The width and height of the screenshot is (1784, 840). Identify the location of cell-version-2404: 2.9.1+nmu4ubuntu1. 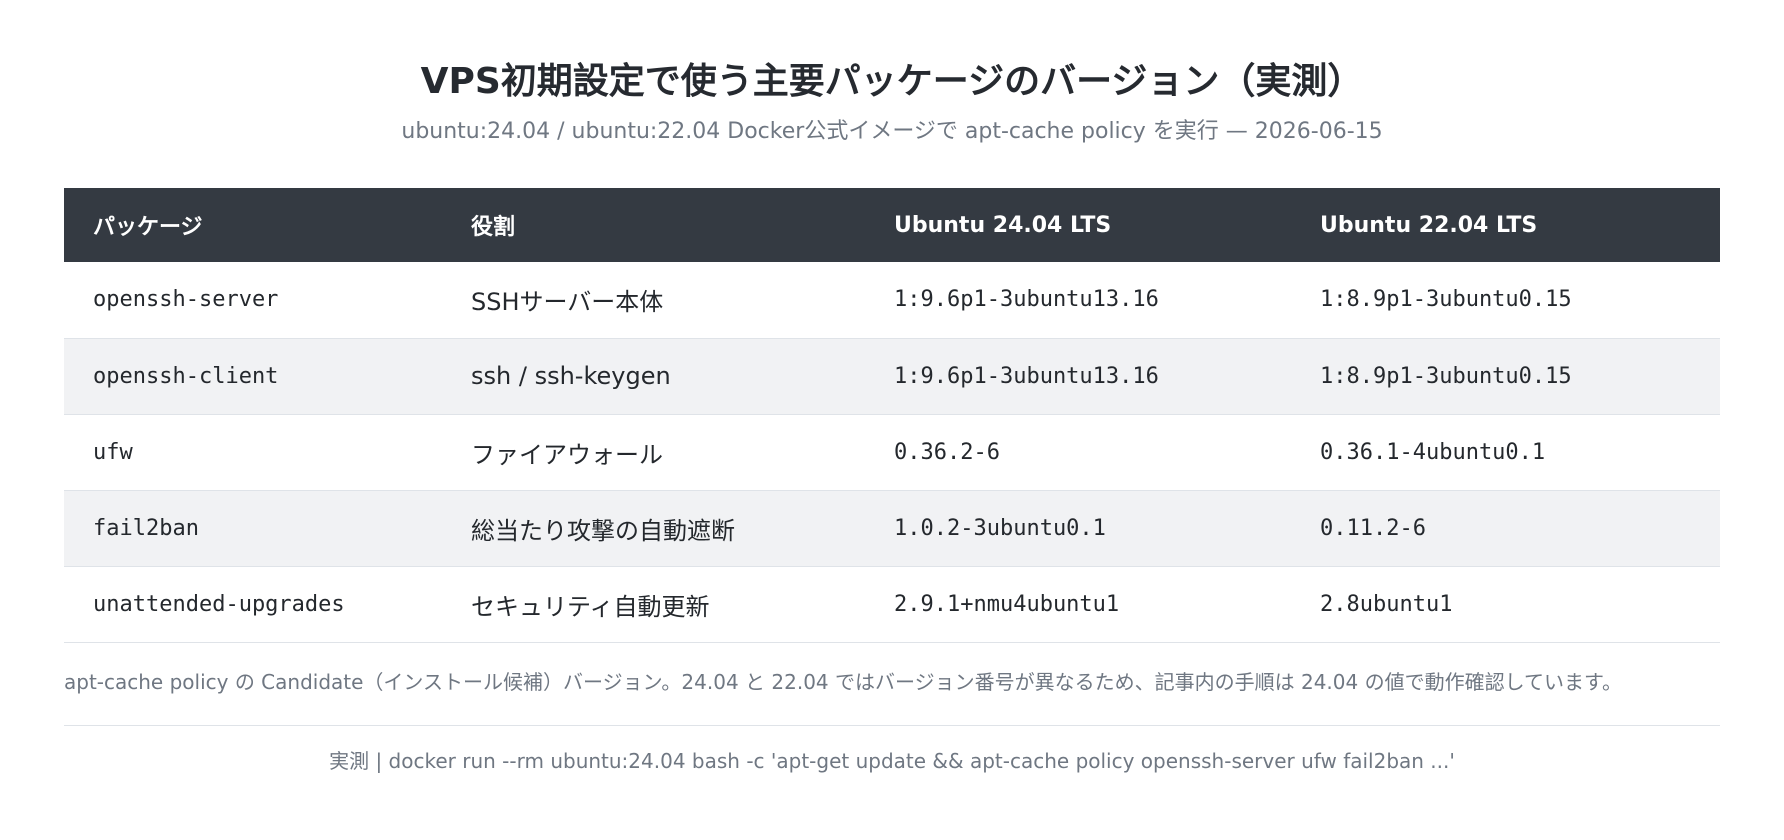
(1007, 604).